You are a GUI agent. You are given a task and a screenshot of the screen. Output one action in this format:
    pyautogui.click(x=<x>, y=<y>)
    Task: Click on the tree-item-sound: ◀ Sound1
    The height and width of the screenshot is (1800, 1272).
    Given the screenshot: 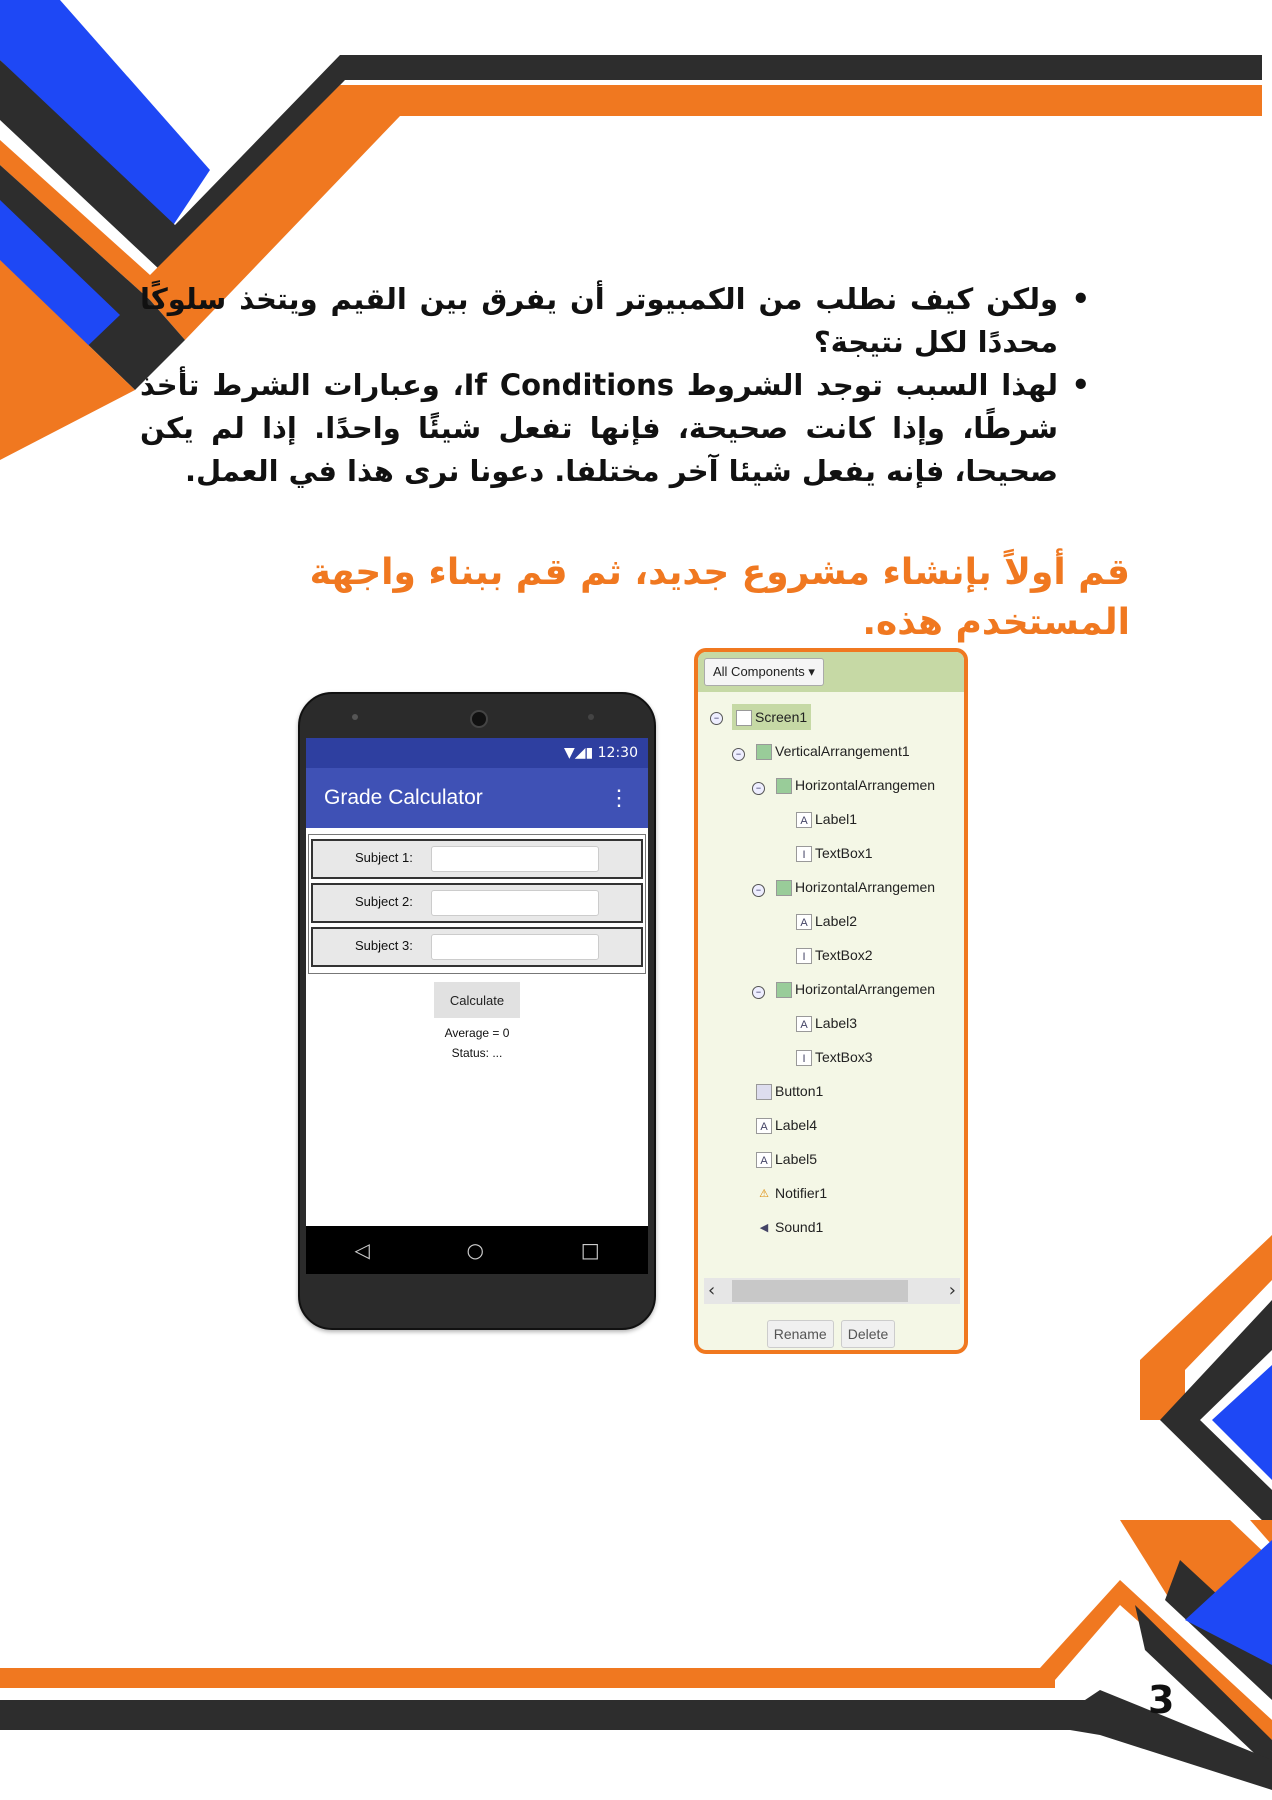 What is the action you would take?
    pyautogui.click(x=790, y=1227)
    